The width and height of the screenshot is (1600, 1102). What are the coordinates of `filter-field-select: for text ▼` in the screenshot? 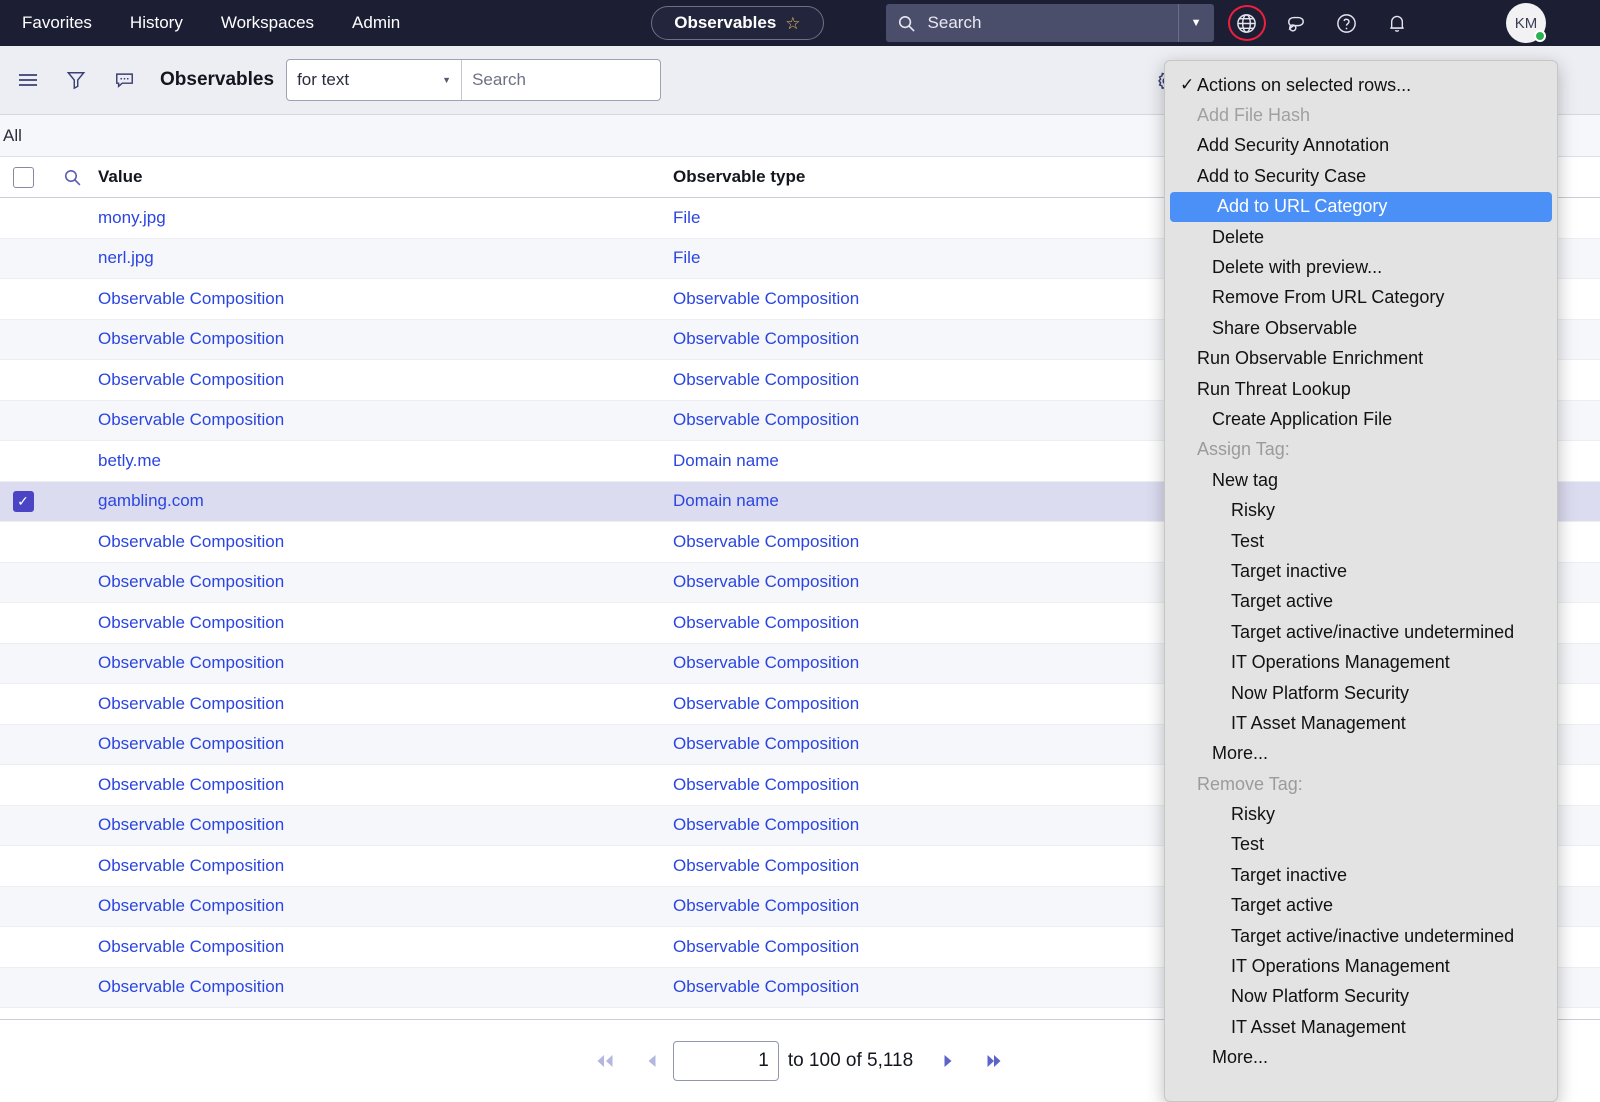 It's located at (375, 80).